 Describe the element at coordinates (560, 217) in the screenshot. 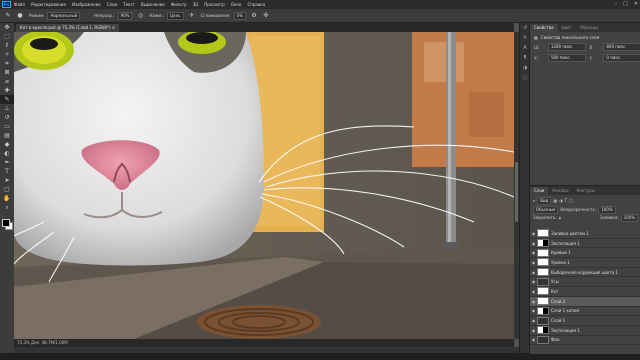

I see `lock-icon: 🔒︎` at that location.